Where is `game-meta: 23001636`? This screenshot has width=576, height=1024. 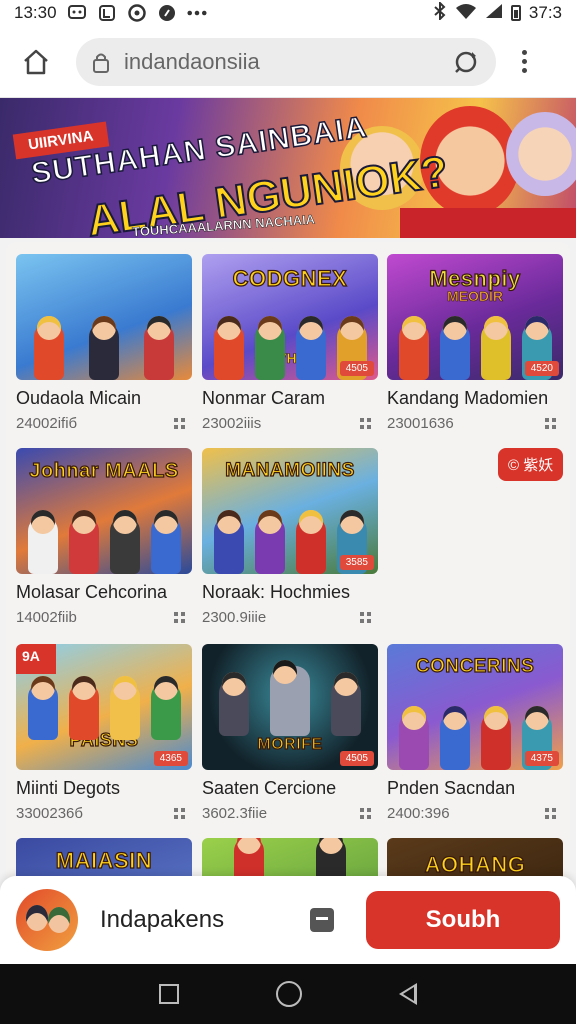 game-meta: 23001636 is located at coordinates (420, 423).